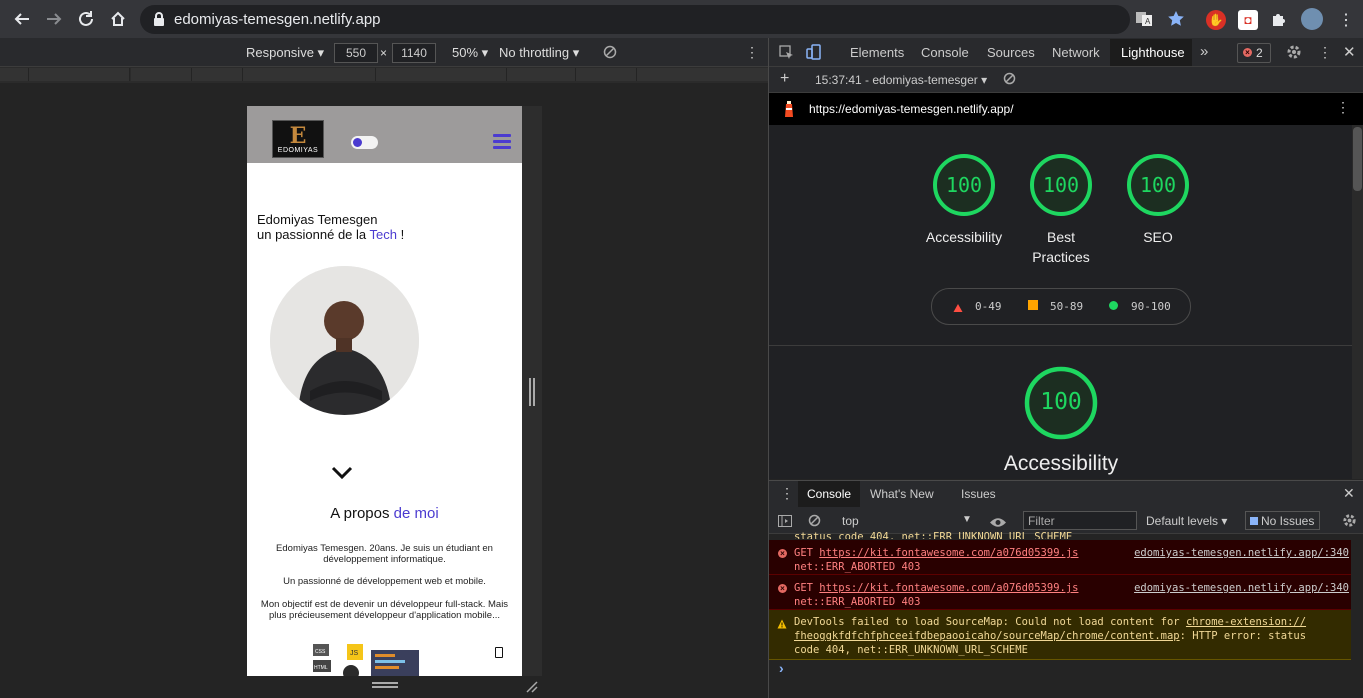 This screenshot has height=698, width=1363. I want to click on context-dropdown-icon: ▼, so click(967, 519).